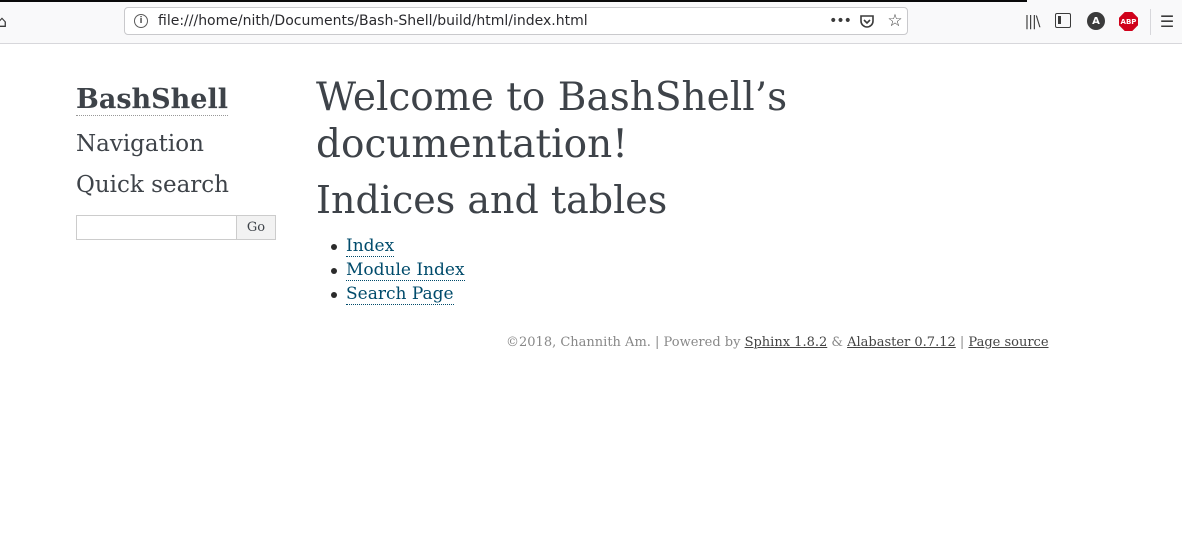  Describe the element at coordinates (895, 21) in the screenshot. I see `star-icon: ☆` at that location.